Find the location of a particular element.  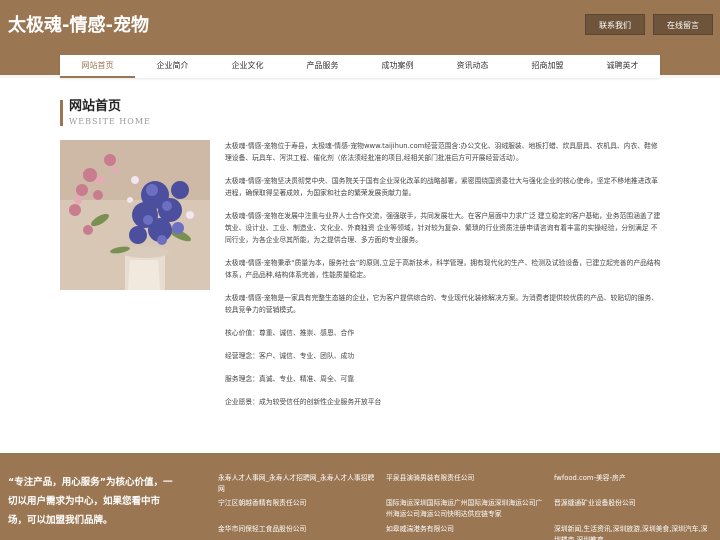

section-title-cn: 网站首页 is located at coordinates (95, 106).